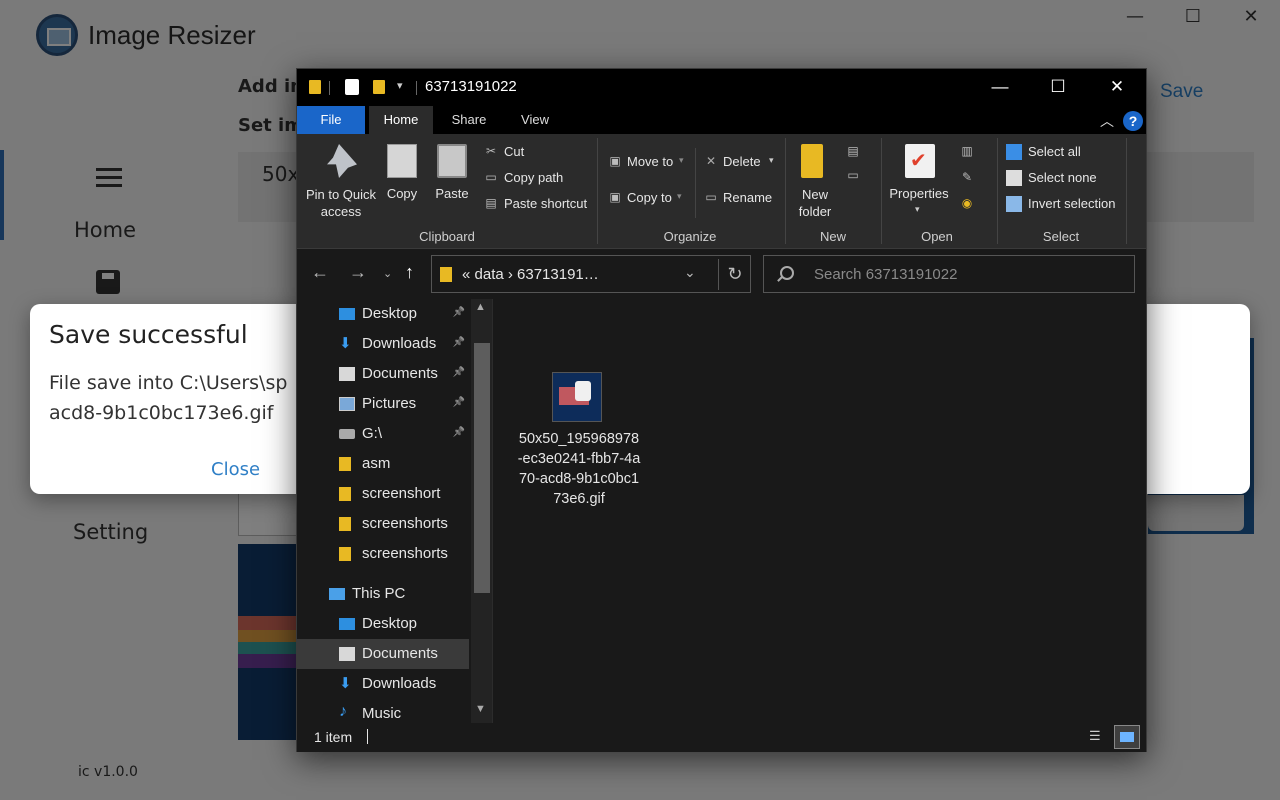  What do you see at coordinates (538, 206) in the screenshot?
I see `paste-shortcut-button: ▤ Paste shortcut` at bounding box center [538, 206].